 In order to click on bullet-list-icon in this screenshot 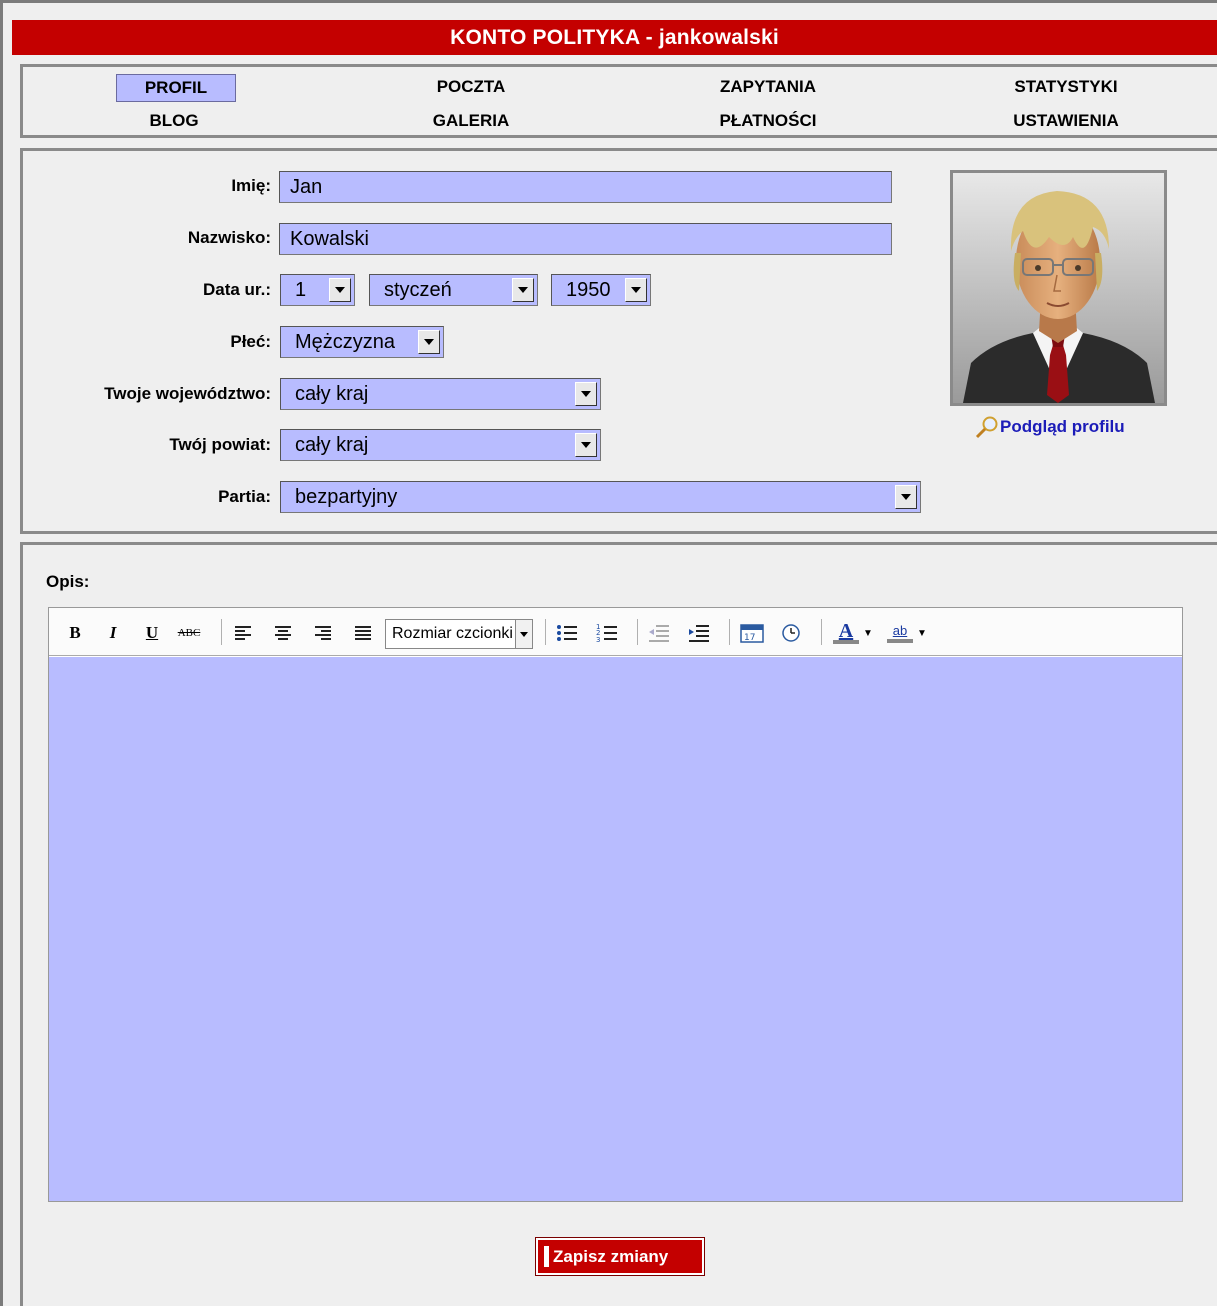, I will do `click(567, 633)`.